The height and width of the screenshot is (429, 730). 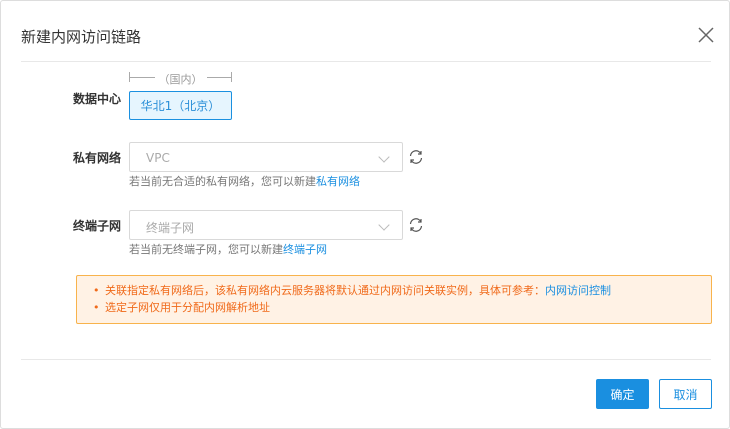 What do you see at coordinates (266, 225) in the screenshot?
I see `subnet-select: 终端子网` at bounding box center [266, 225].